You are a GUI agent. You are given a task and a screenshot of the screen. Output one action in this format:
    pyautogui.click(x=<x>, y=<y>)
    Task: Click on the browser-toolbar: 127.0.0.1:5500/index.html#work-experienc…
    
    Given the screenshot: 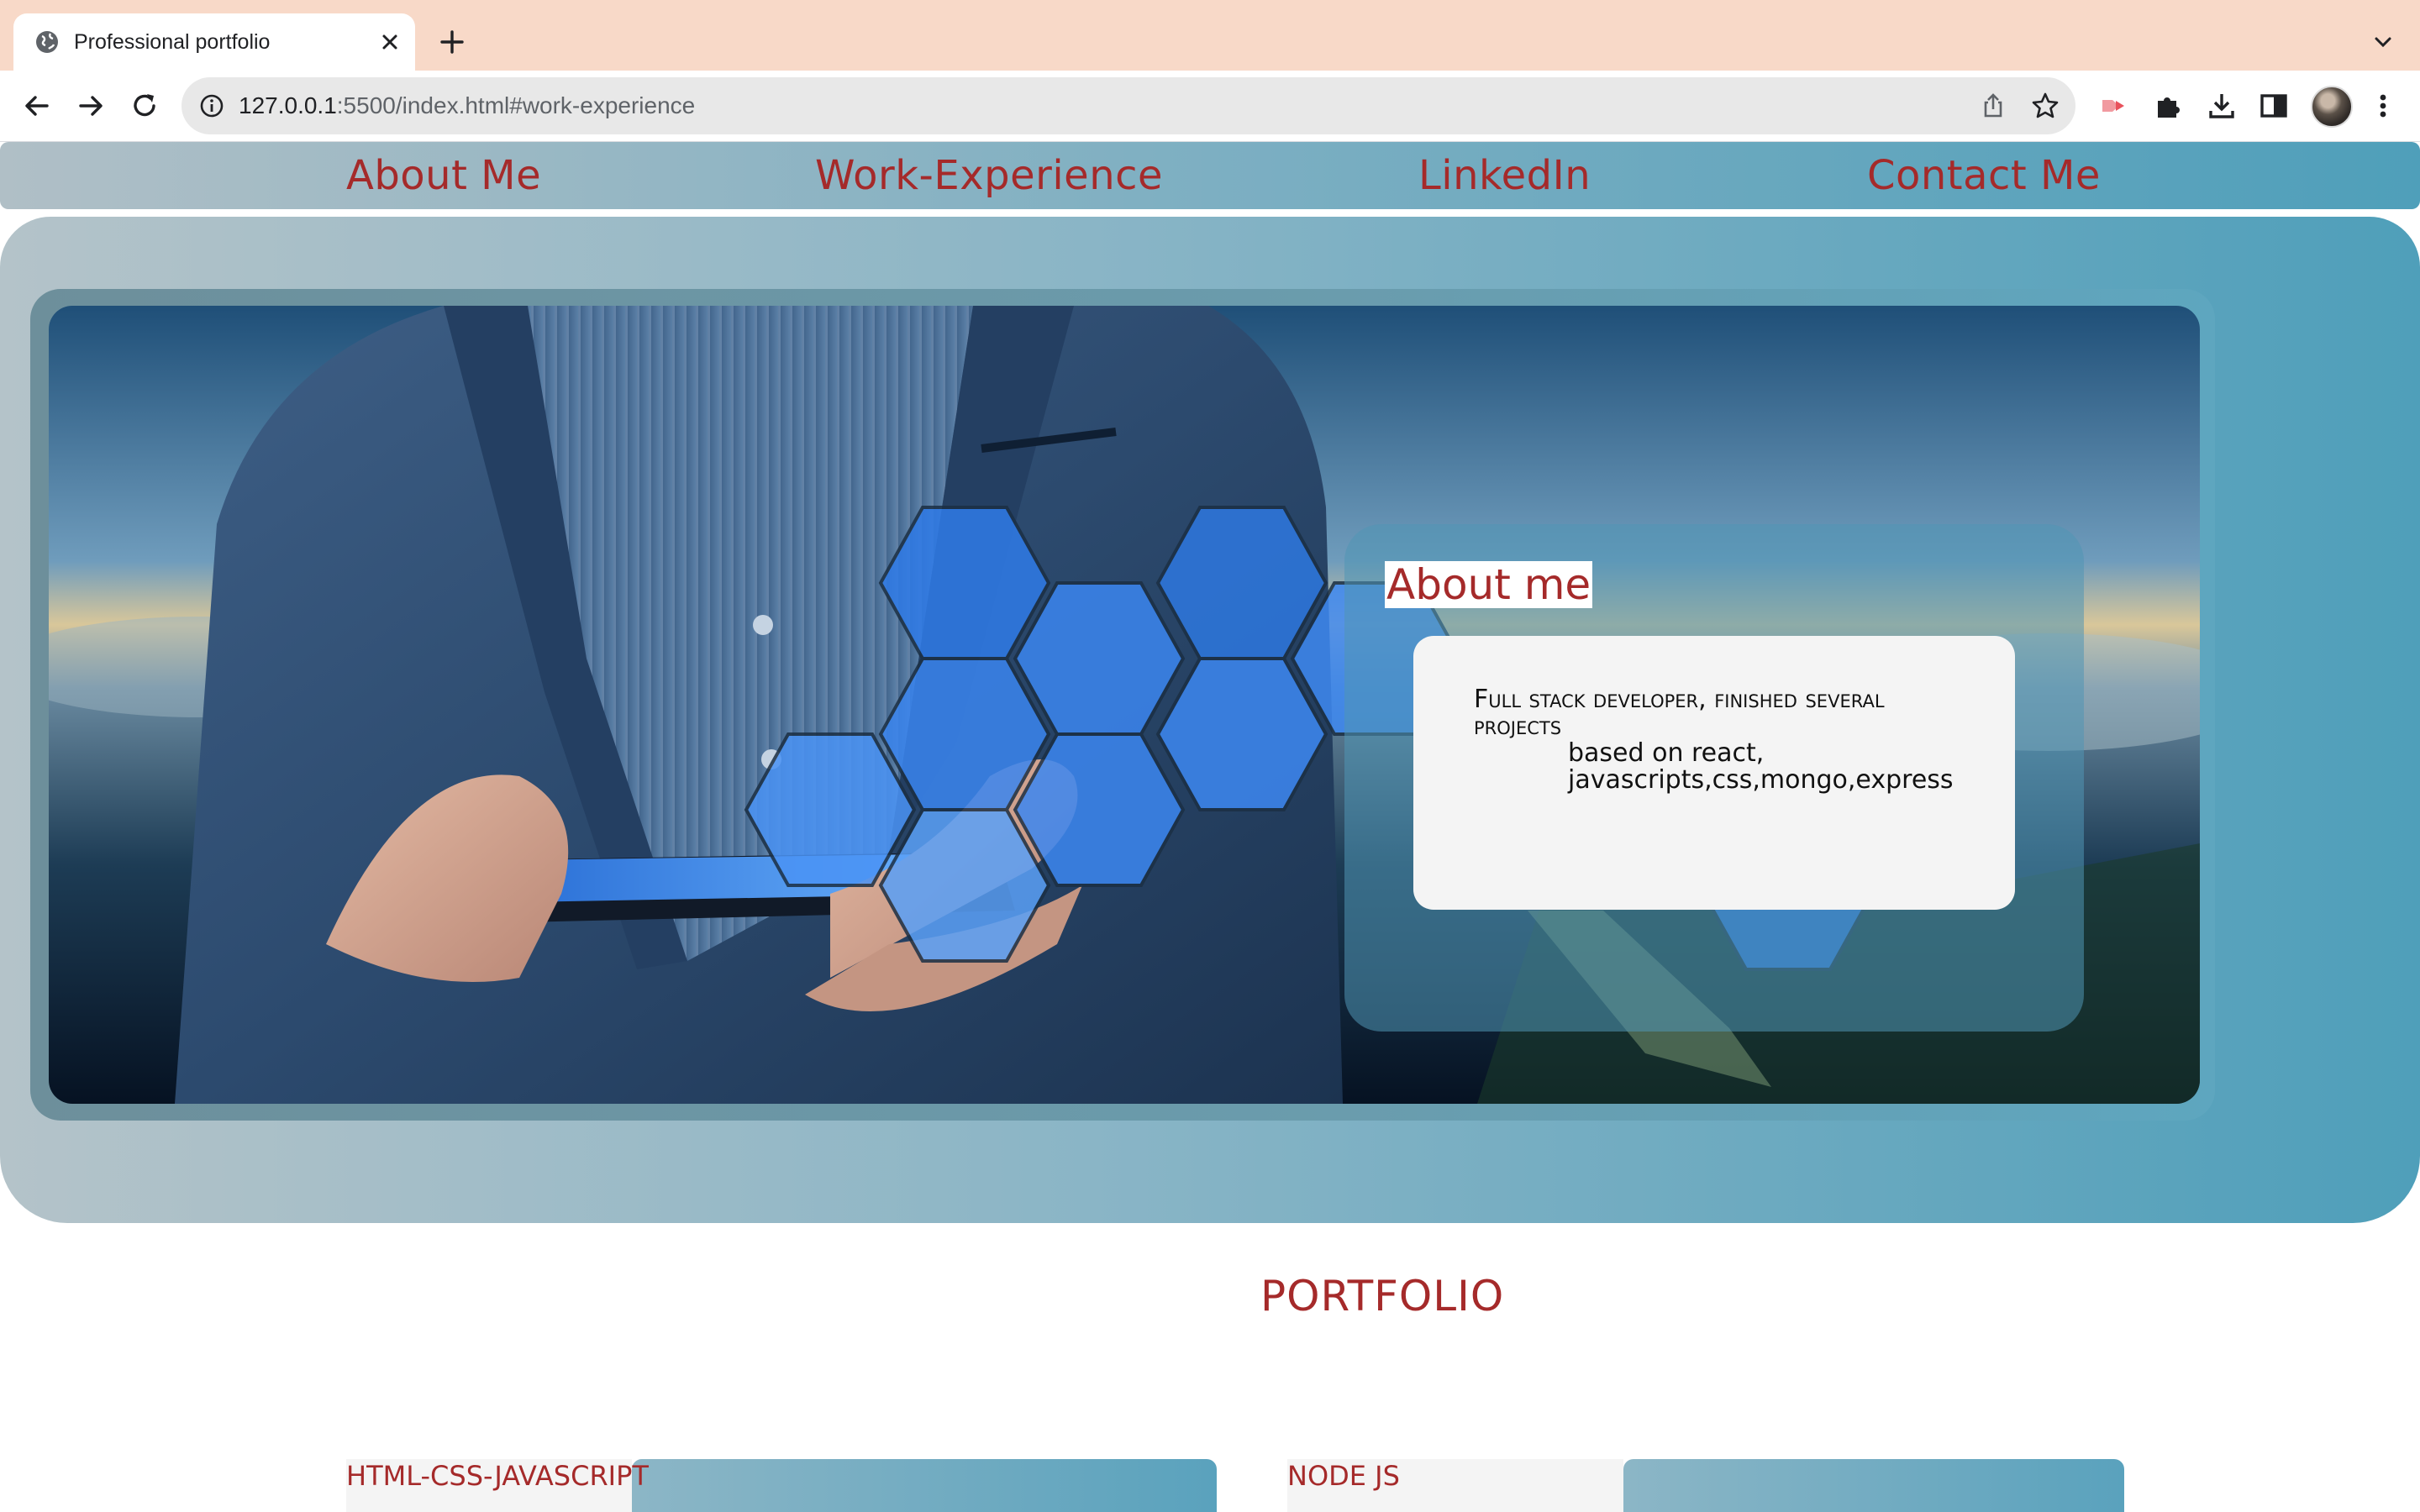 What is the action you would take?
    pyautogui.click(x=1210, y=106)
    